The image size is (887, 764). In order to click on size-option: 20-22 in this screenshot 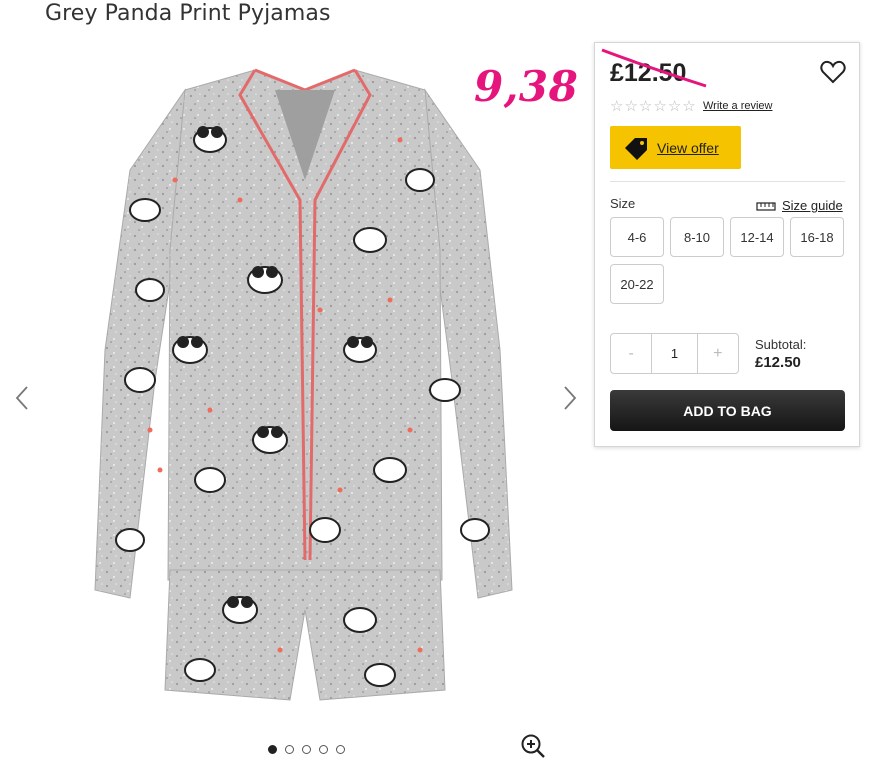, I will do `click(637, 284)`.